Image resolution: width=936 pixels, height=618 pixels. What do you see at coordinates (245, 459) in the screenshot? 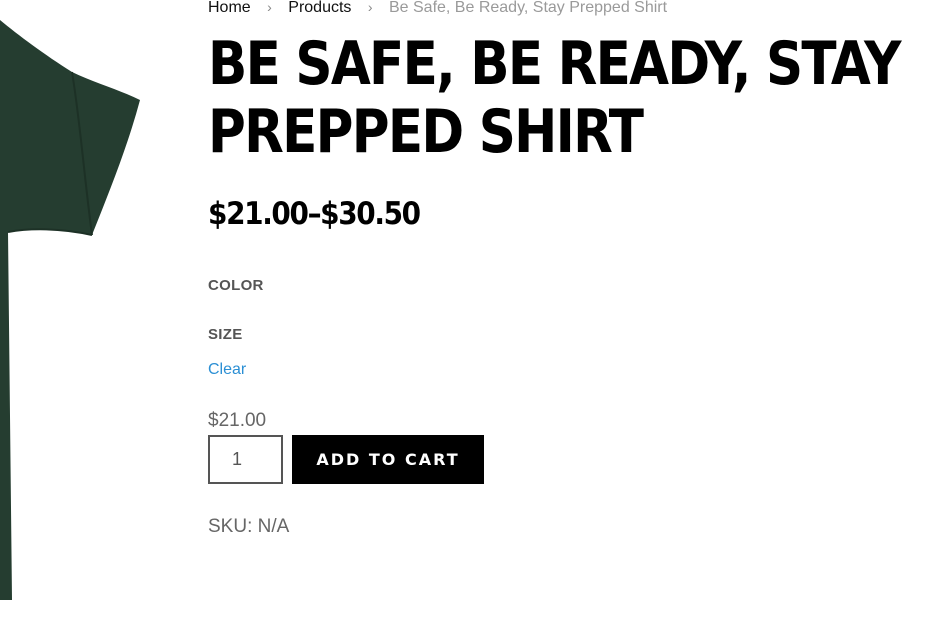
I see `quantity-input` at bounding box center [245, 459].